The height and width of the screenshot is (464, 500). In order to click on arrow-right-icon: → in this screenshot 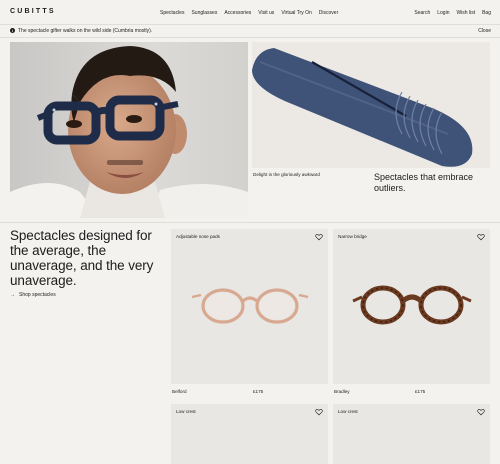, I will do `click(12, 295)`.